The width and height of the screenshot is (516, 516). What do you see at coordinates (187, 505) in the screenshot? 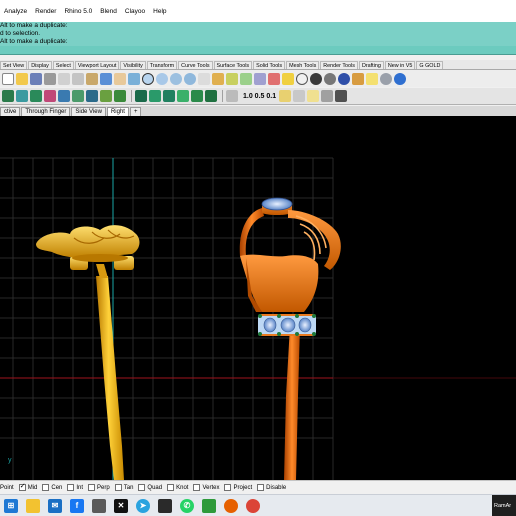
I see `whatsapp-icon: ✆` at bounding box center [187, 505].